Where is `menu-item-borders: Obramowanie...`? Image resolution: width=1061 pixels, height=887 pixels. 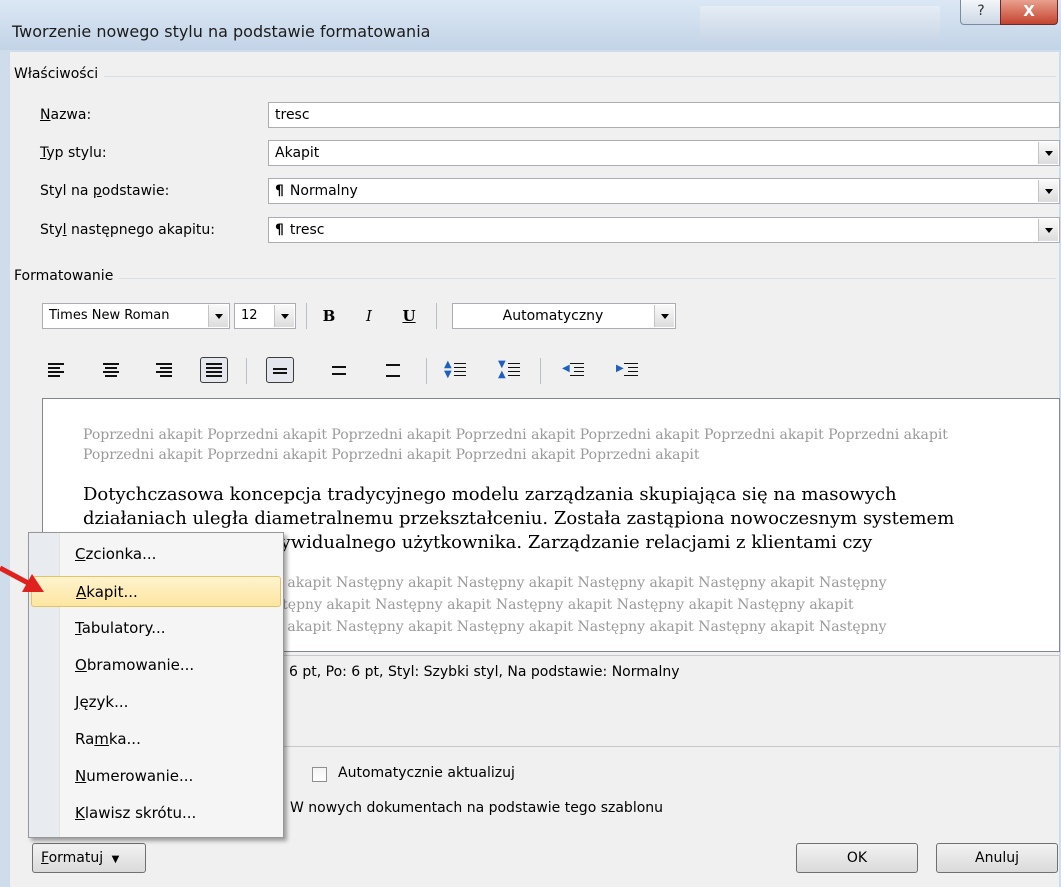
menu-item-borders: Obramowanie... is located at coordinates (156, 665).